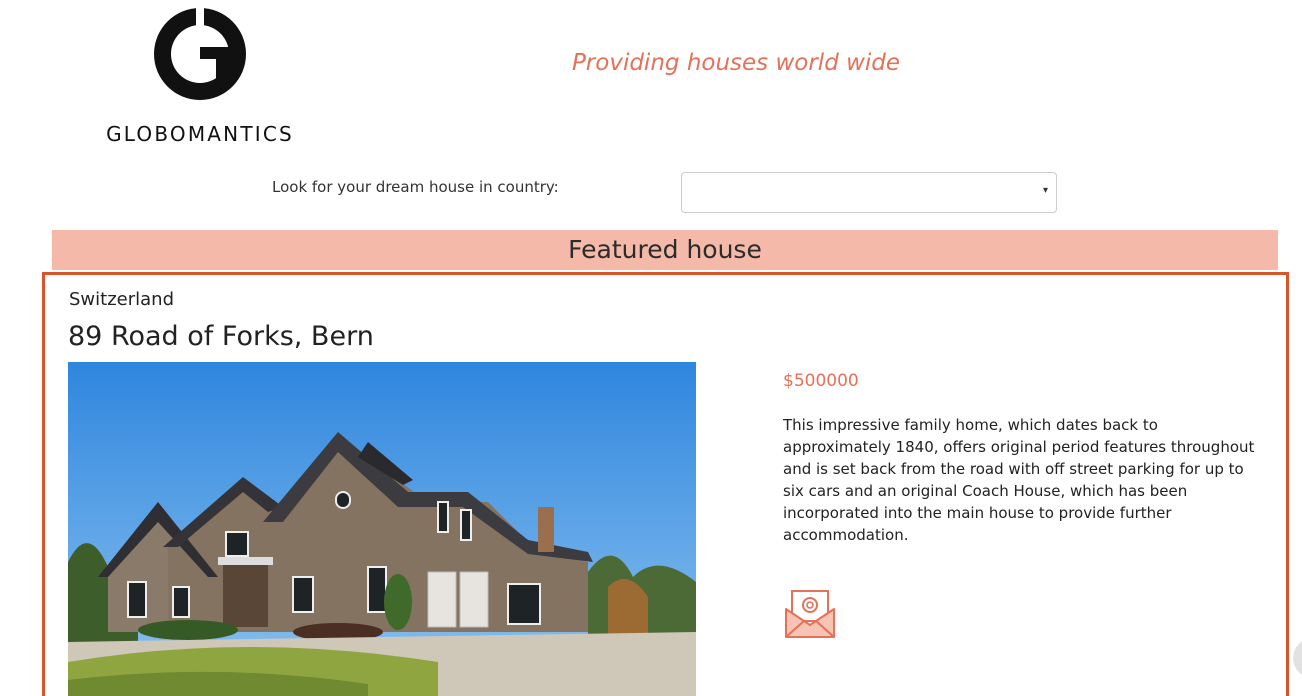  I want to click on featured-house-heading-bar: Featured house, so click(665, 250).